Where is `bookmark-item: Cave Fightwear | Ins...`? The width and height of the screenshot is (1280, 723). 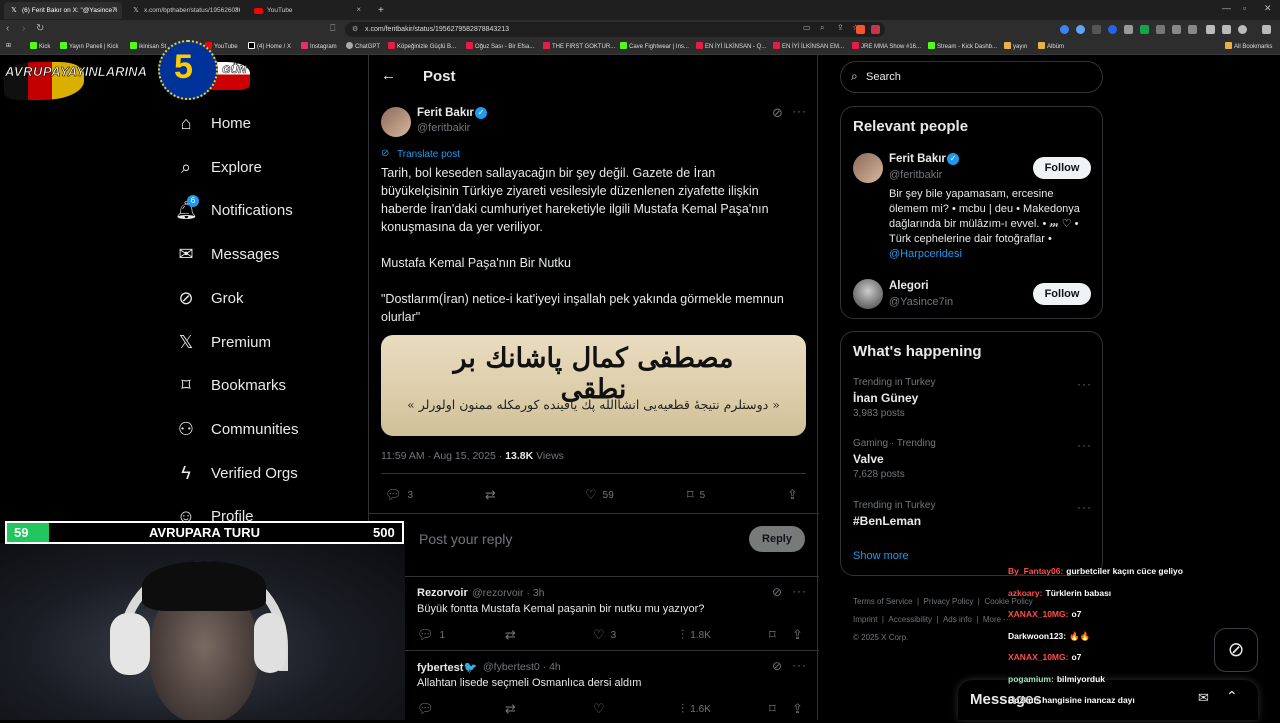
bookmark-item: Cave Fightwear | Ins... is located at coordinates (654, 46).